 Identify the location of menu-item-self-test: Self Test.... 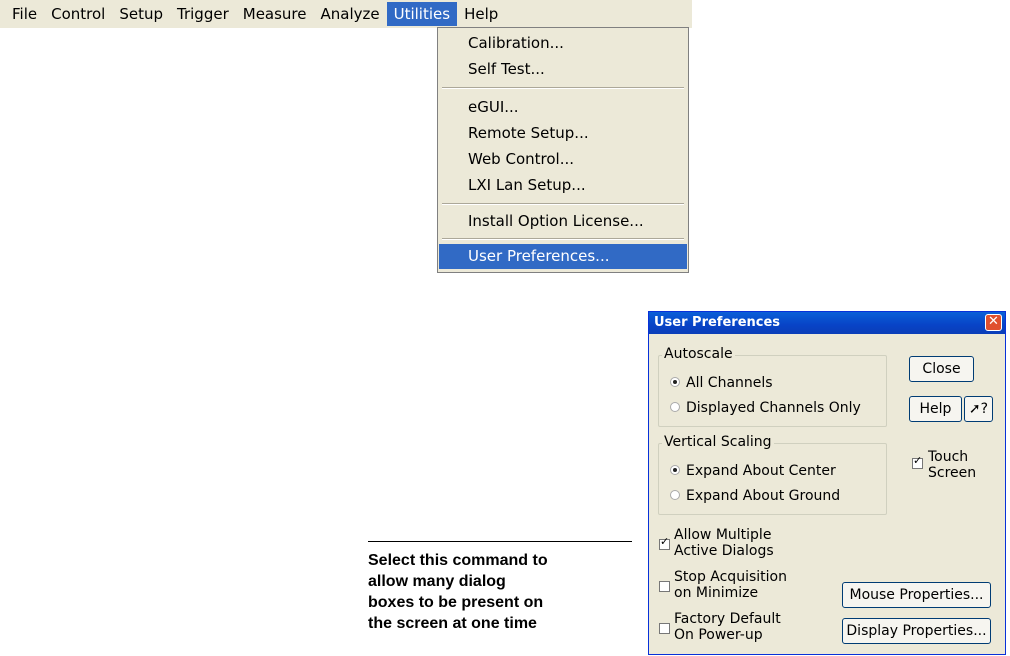
(563, 69).